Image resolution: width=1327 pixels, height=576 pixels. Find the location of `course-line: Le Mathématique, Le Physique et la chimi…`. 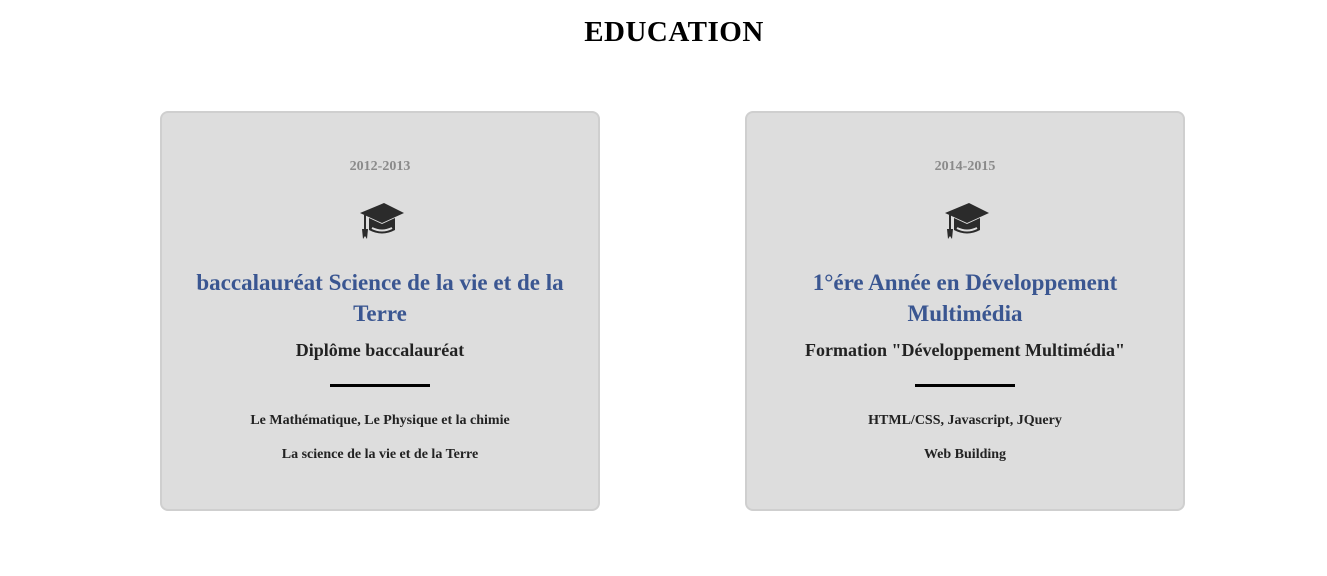

course-line: Le Mathématique, Le Physique et la chimi… is located at coordinates (380, 420).